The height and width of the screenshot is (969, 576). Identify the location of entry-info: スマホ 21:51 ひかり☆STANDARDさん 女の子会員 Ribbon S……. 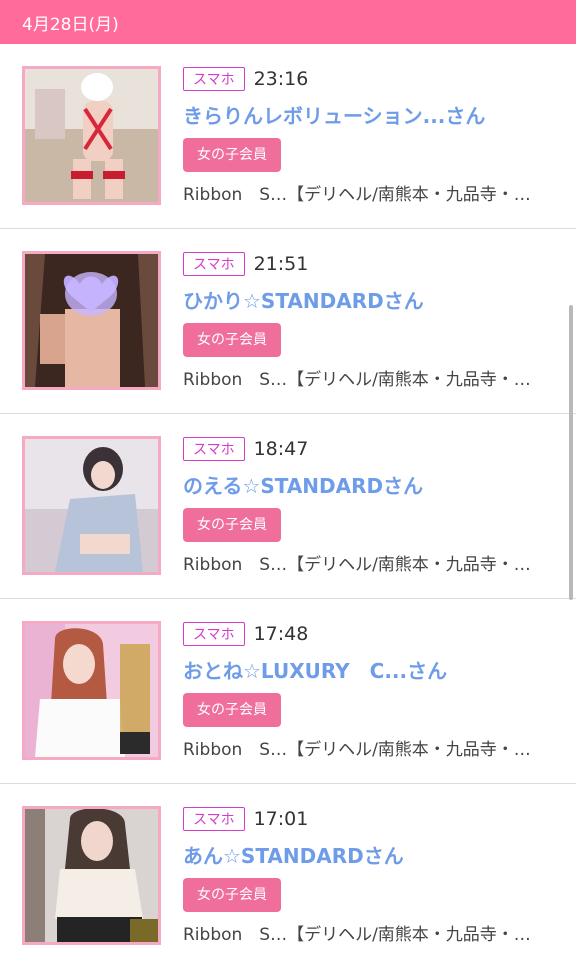
(369, 320).